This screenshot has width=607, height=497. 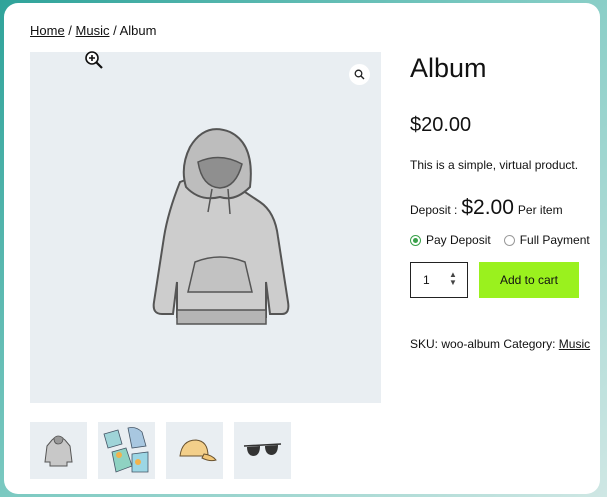 I want to click on quantity-value: 1, so click(x=426, y=280).